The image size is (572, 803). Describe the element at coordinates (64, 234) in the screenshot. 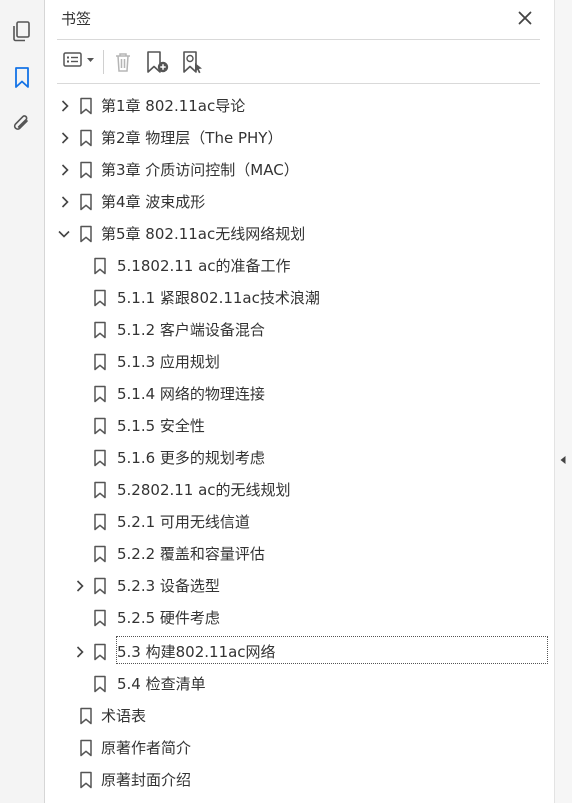

I see `chevron-down-icon` at that location.